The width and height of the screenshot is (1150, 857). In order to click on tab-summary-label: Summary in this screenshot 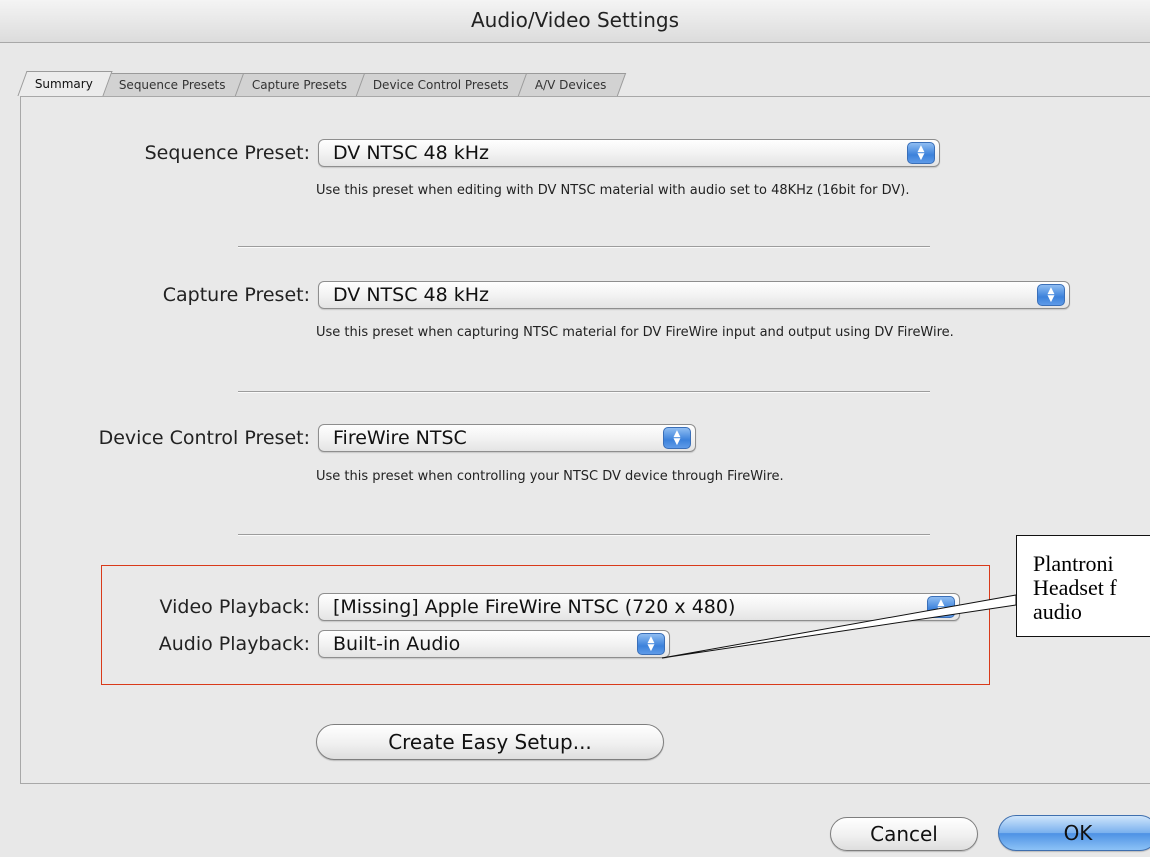, I will do `click(63, 84)`.